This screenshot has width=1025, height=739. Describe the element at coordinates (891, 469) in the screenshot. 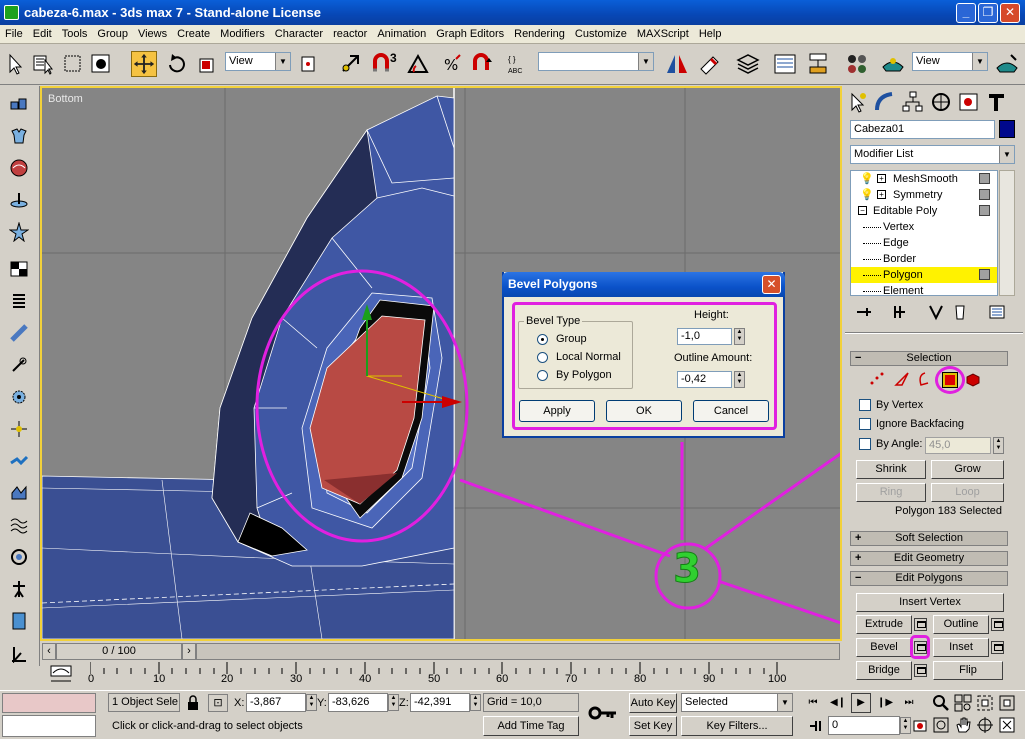

I see `shrink-button: Shrink` at that location.